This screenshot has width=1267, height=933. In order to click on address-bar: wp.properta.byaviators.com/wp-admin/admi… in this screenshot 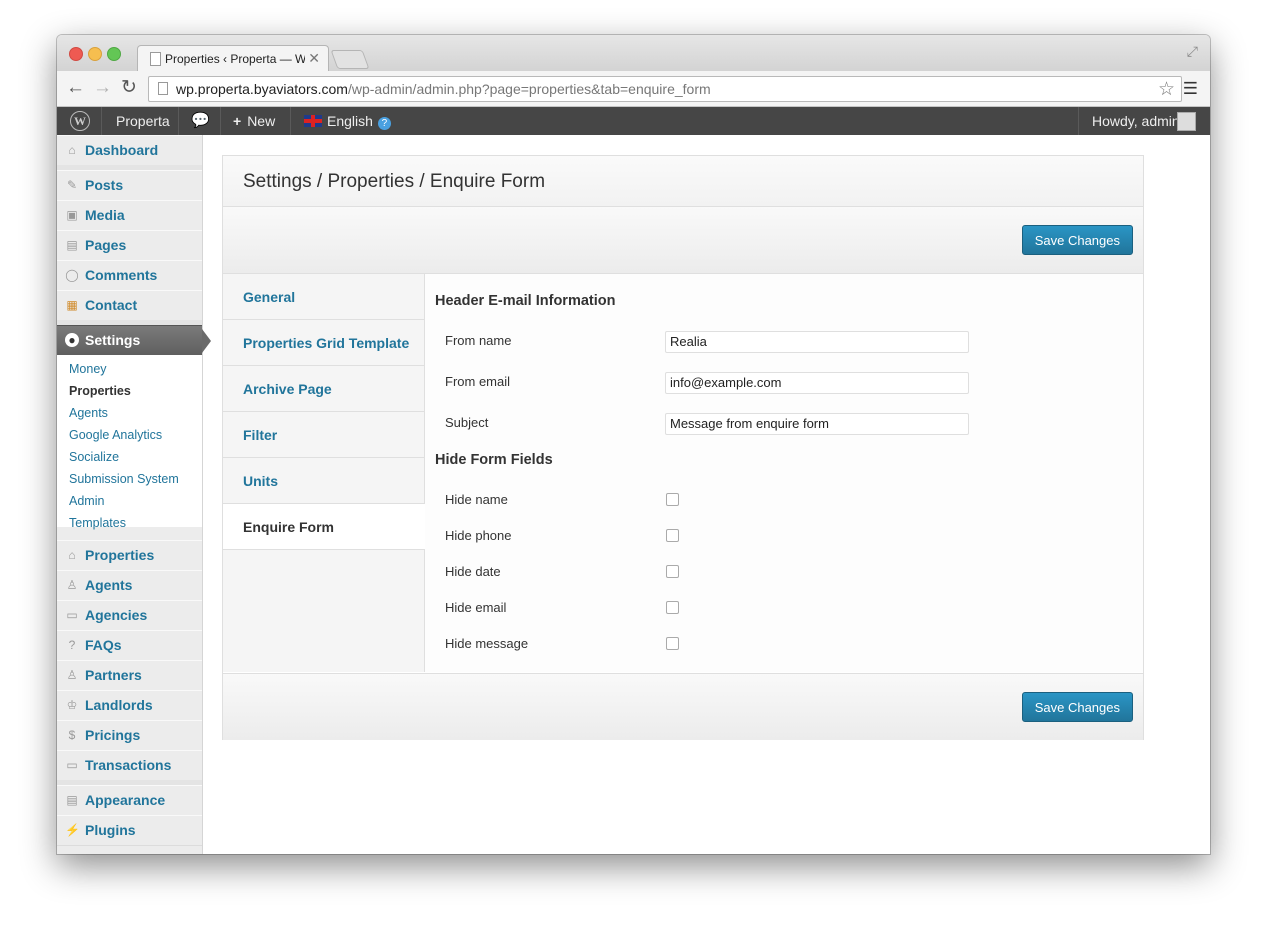, I will do `click(665, 89)`.